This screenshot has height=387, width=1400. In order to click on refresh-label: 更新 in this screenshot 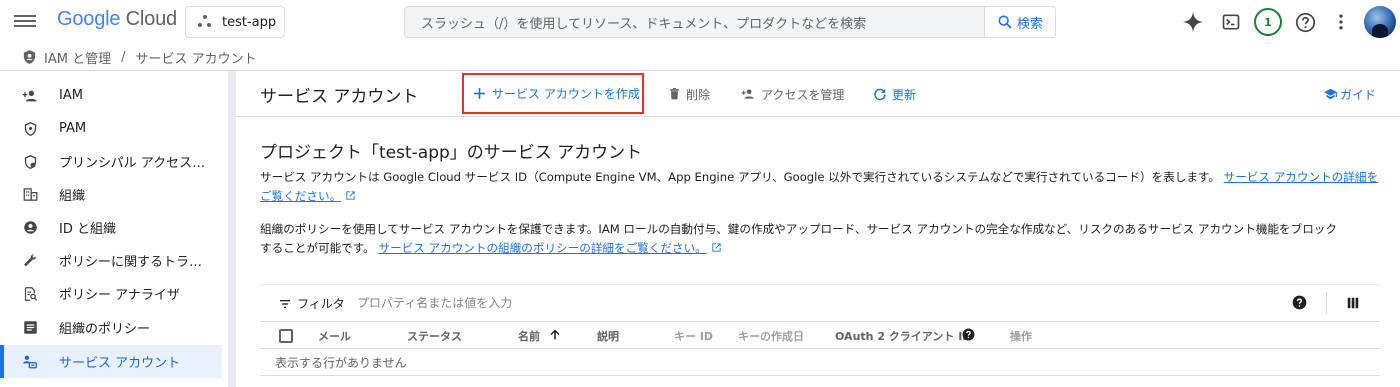, I will do `click(904, 94)`.